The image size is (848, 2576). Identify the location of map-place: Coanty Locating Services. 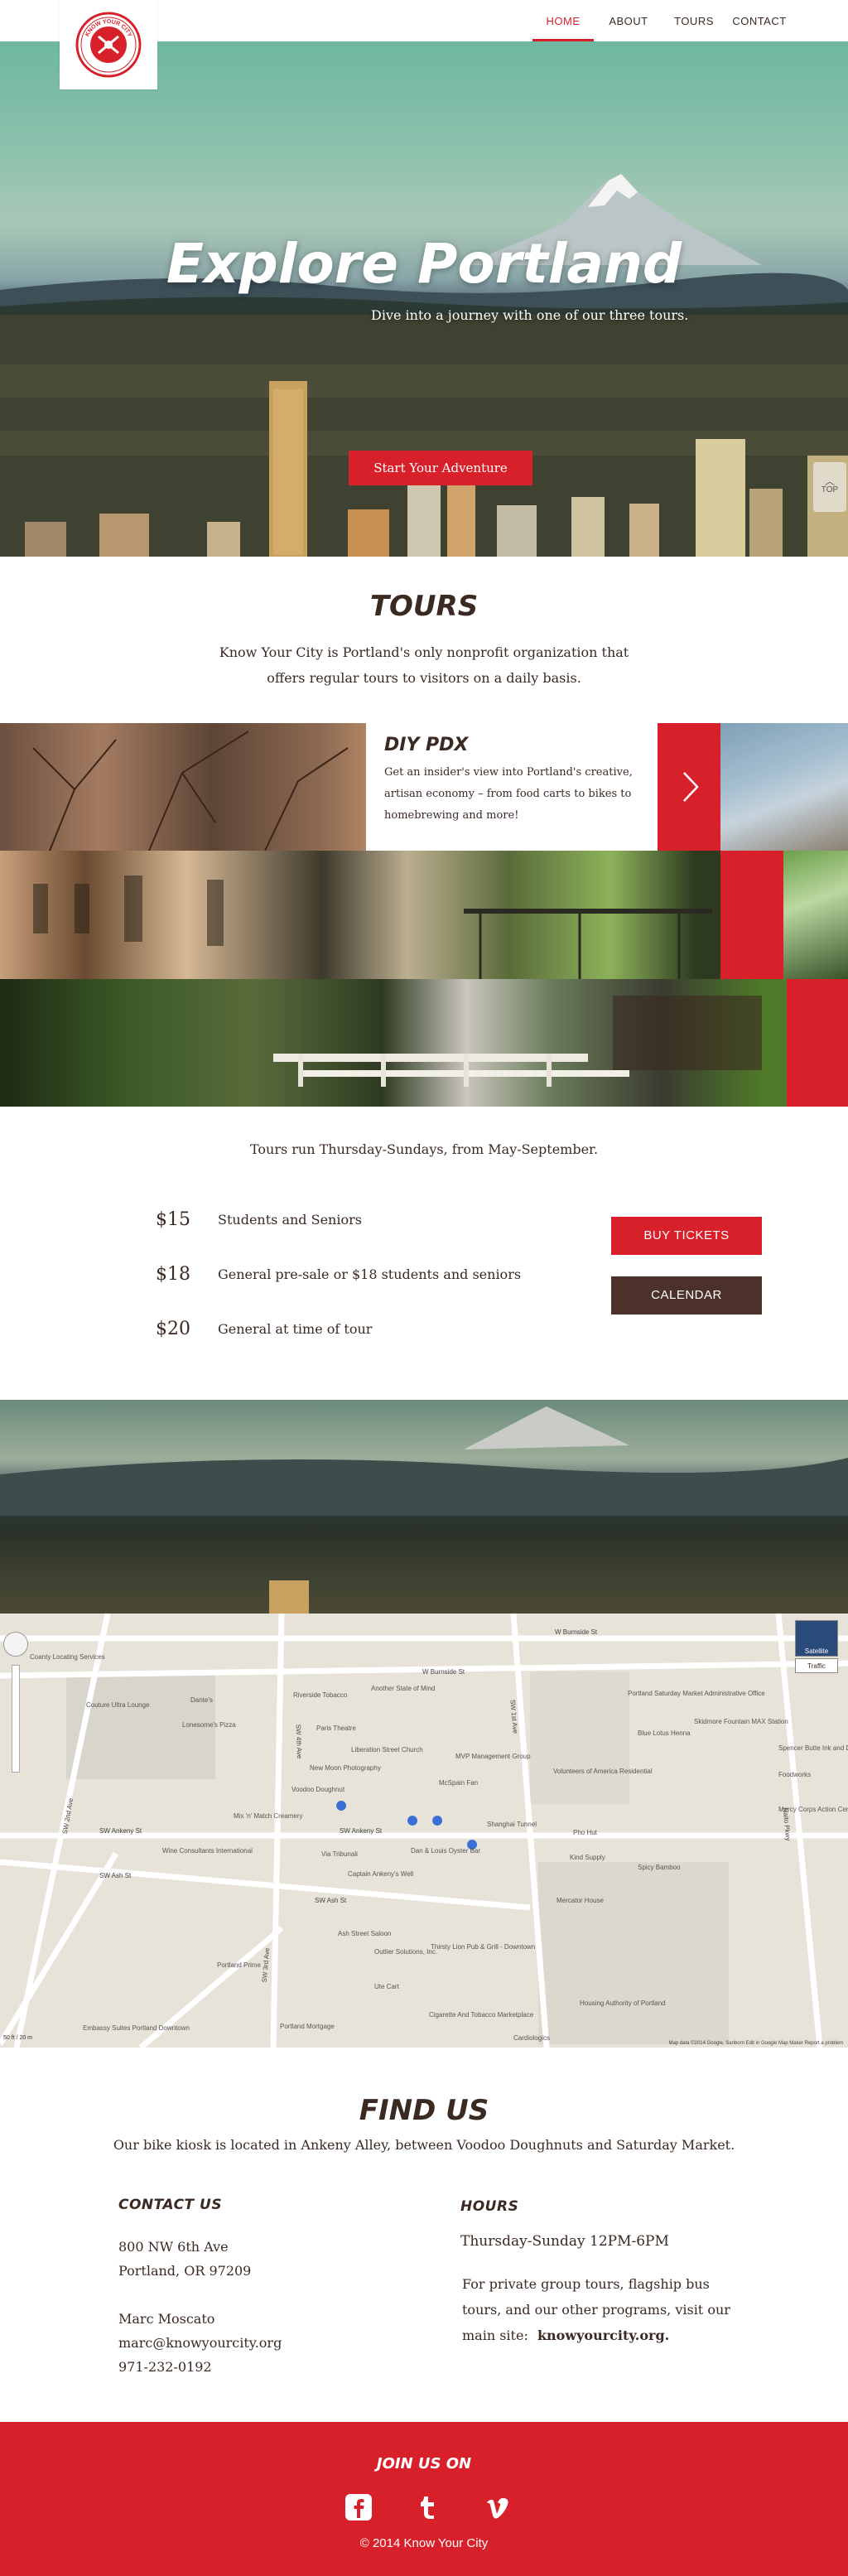
(67, 1657).